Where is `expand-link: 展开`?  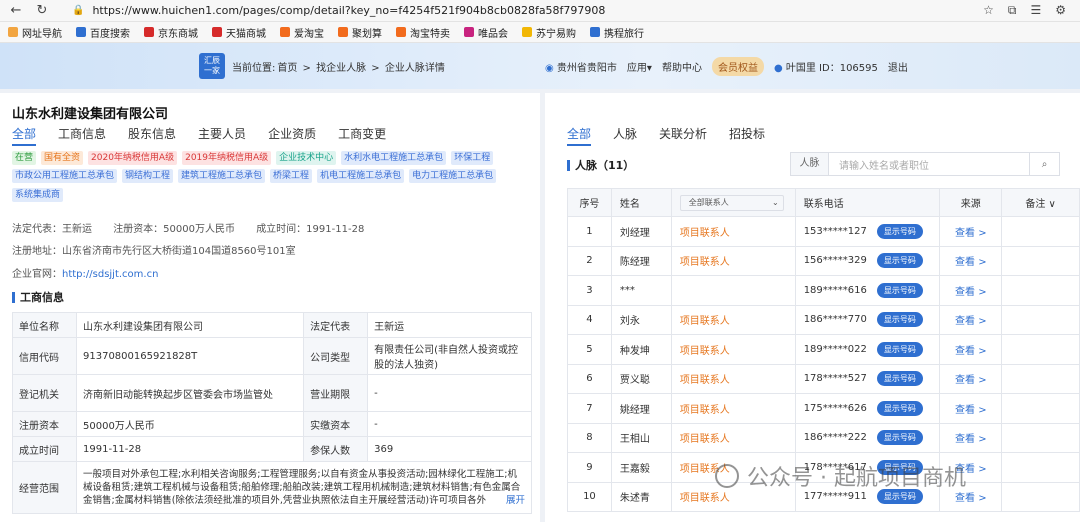
expand-link: 展开 is located at coordinates (513, 500).